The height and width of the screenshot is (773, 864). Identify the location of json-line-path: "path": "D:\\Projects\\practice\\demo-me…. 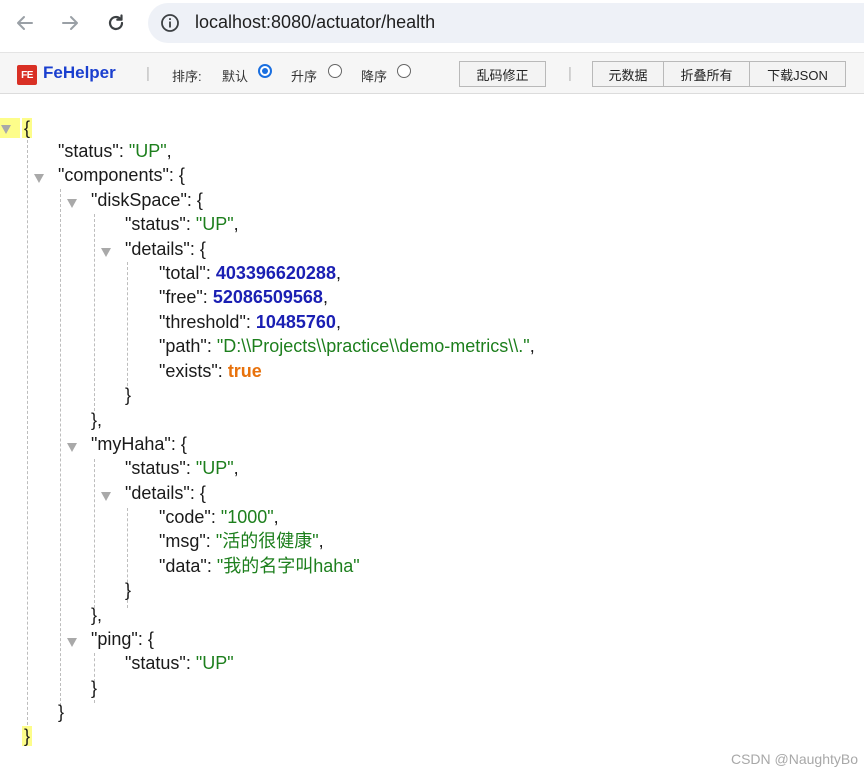
(347, 346).